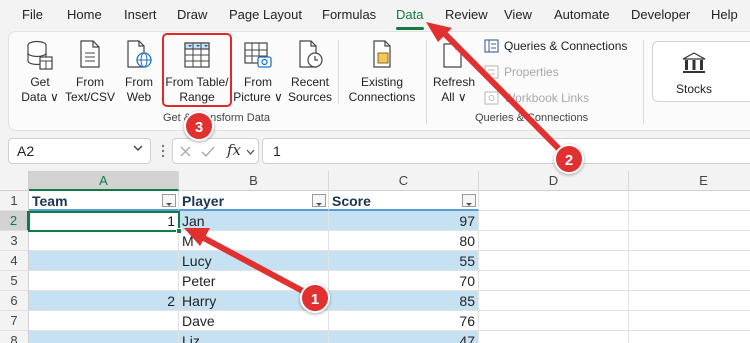 The height and width of the screenshot is (343, 750). Describe the element at coordinates (409, 14) in the screenshot. I see `tab-data: Data` at that location.